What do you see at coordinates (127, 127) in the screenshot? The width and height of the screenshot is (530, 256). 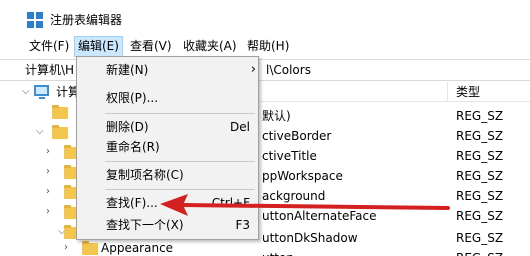 I see `menu-item-label: 删除(D)` at bounding box center [127, 127].